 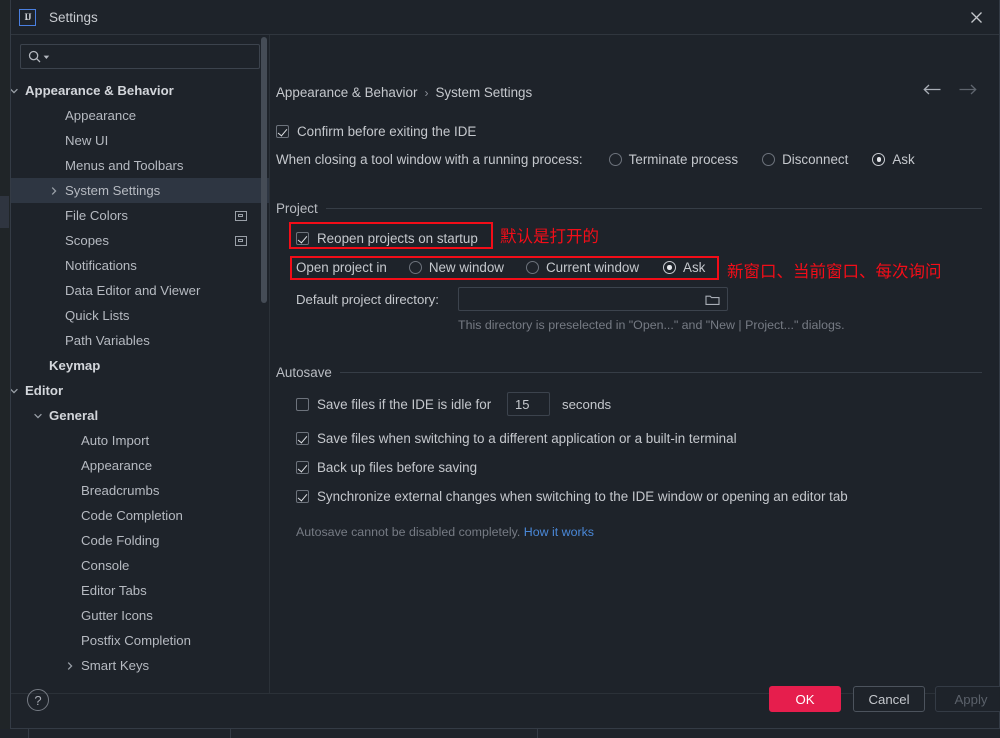 I want to click on project-group-header: Project, so click(x=629, y=208).